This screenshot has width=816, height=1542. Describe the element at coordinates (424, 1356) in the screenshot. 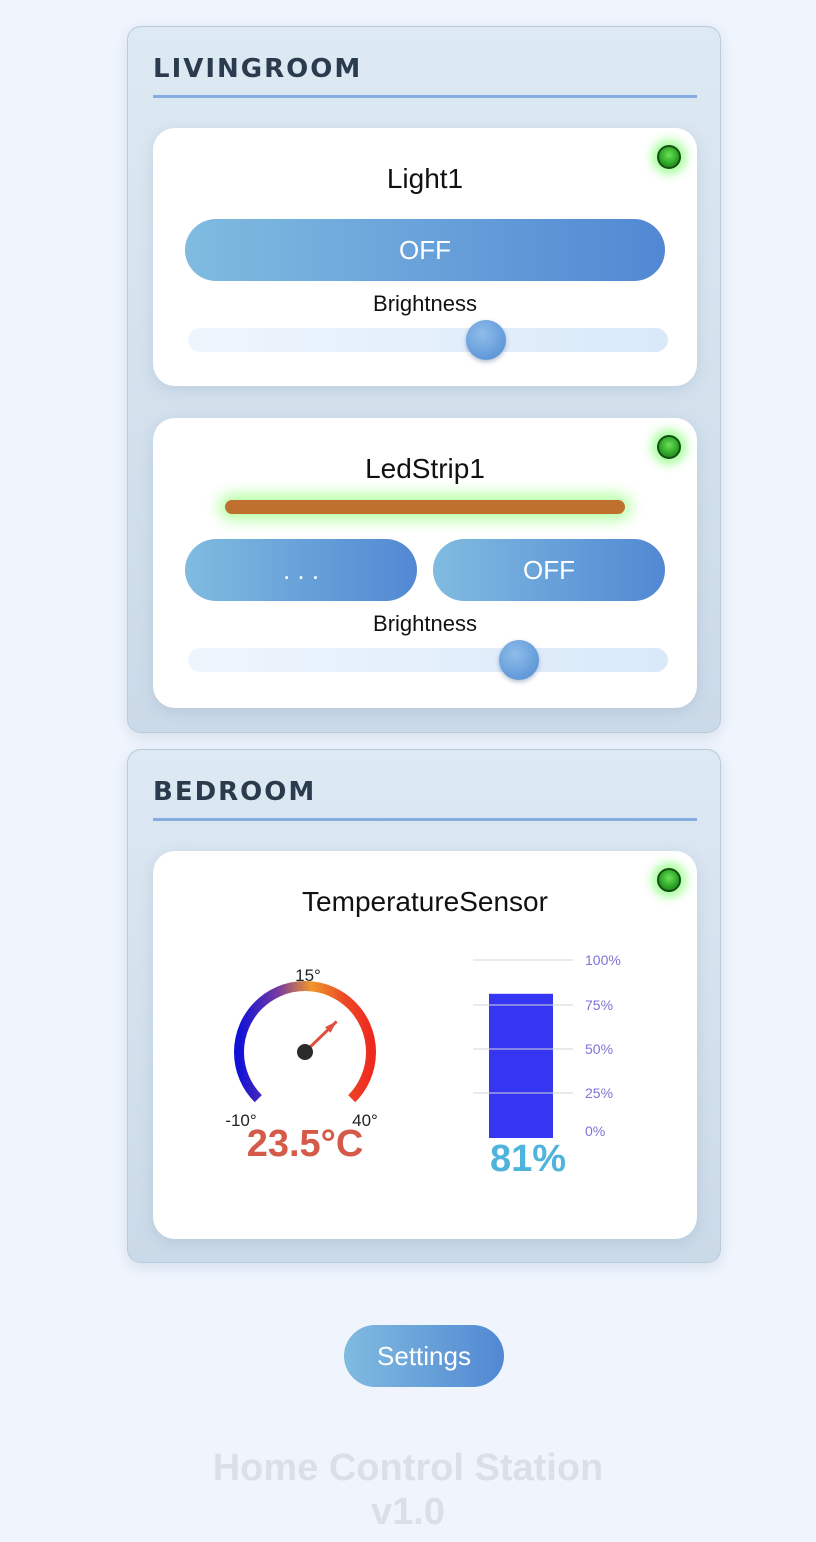

I see `settings-button: Settings` at that location.